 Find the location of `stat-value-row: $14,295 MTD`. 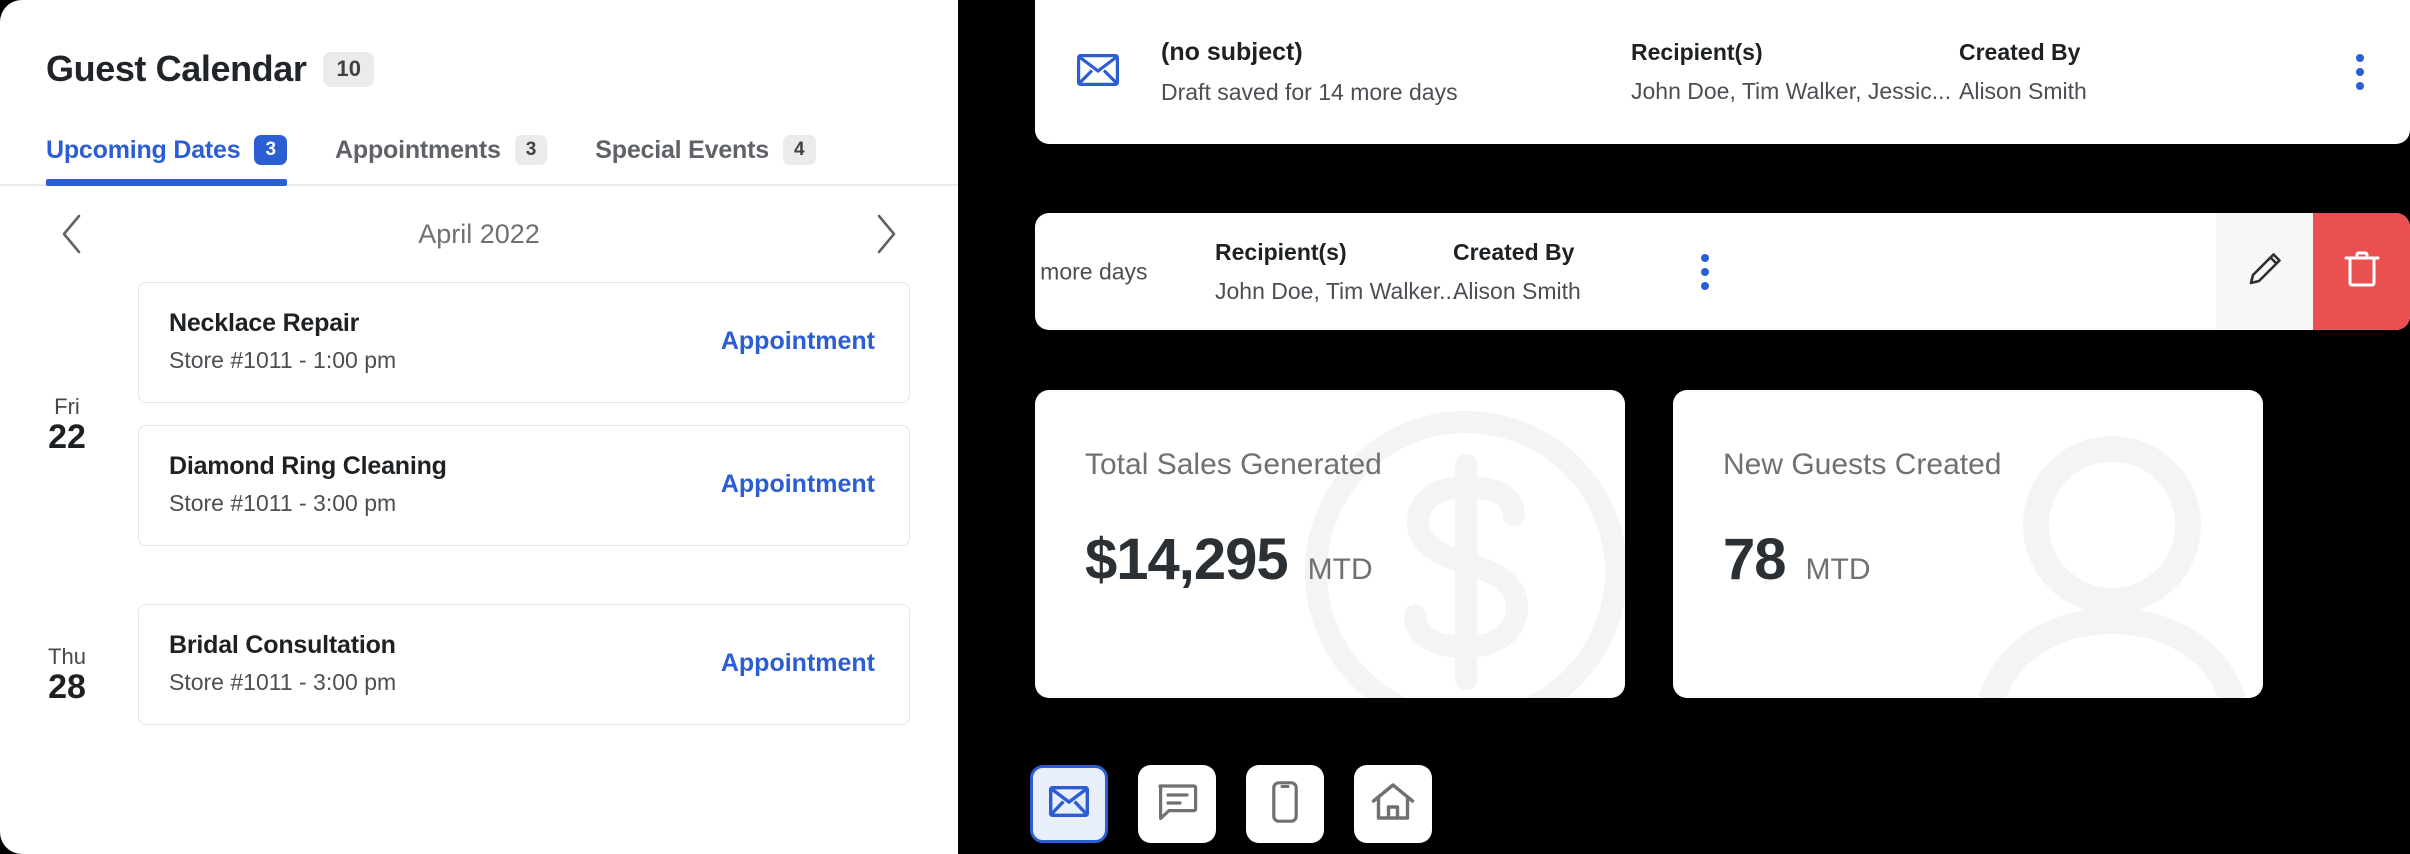

stat-value-row: $14,295 MTD is located at coordinates (1355, 559).